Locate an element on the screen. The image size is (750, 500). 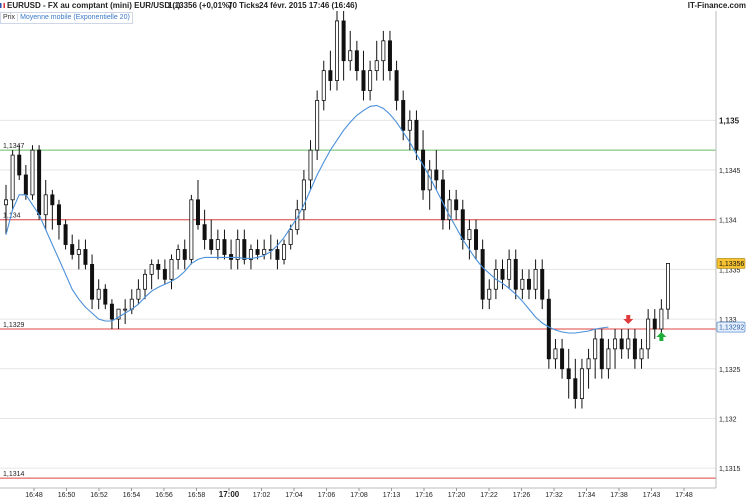
legend-price-label: Prix is located at coordinates (10, 17).